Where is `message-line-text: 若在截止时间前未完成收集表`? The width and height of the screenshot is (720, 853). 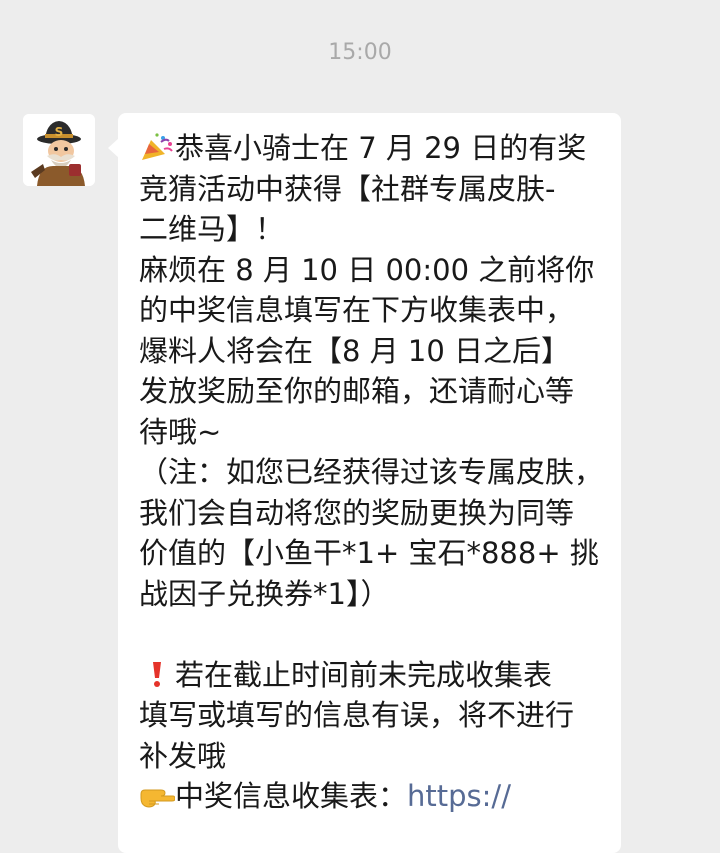 message-line-text: 若在截止时间前未完成收集表 is located at coordinates (364, 674).